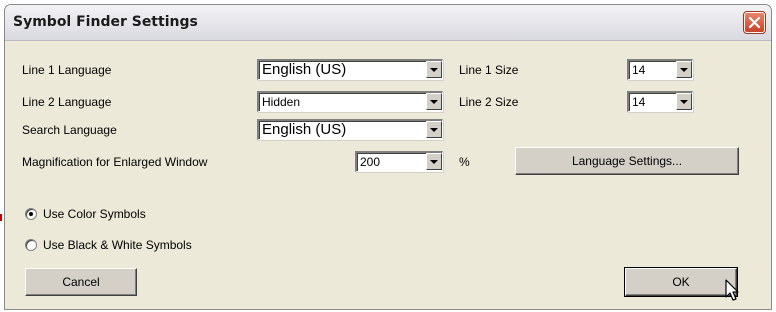  Describe the element at coordinates (350, 129) in the screenshot. I see `search-language-select: English (US)` at that location.